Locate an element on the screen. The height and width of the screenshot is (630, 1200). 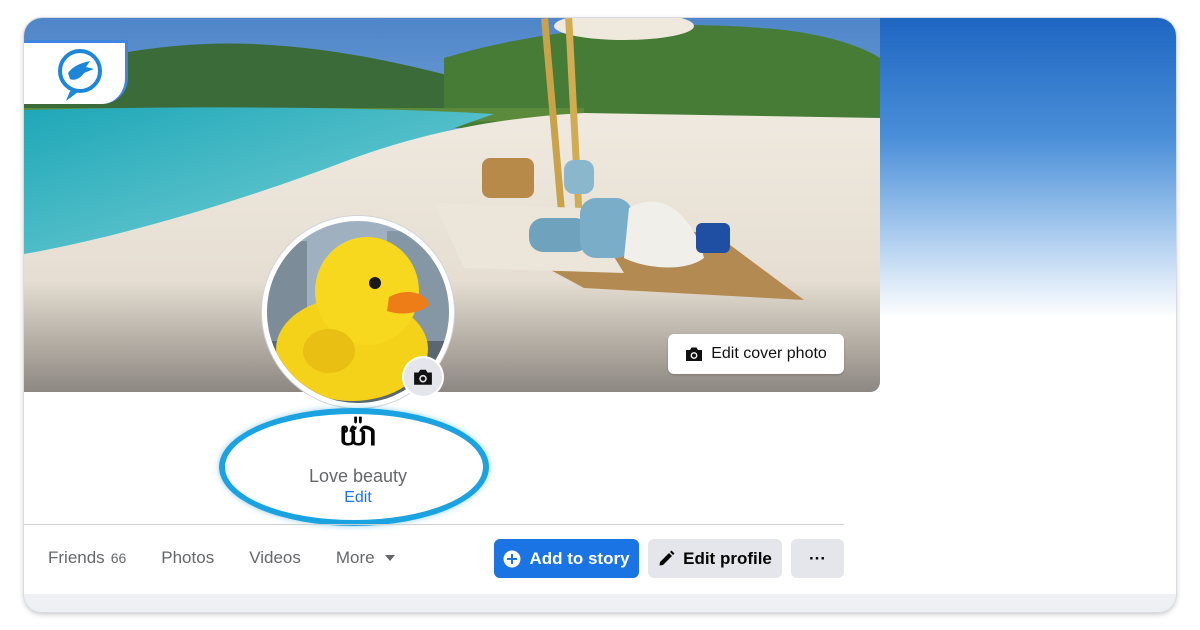
site-logo-badge is located at coordinates (76, 72).